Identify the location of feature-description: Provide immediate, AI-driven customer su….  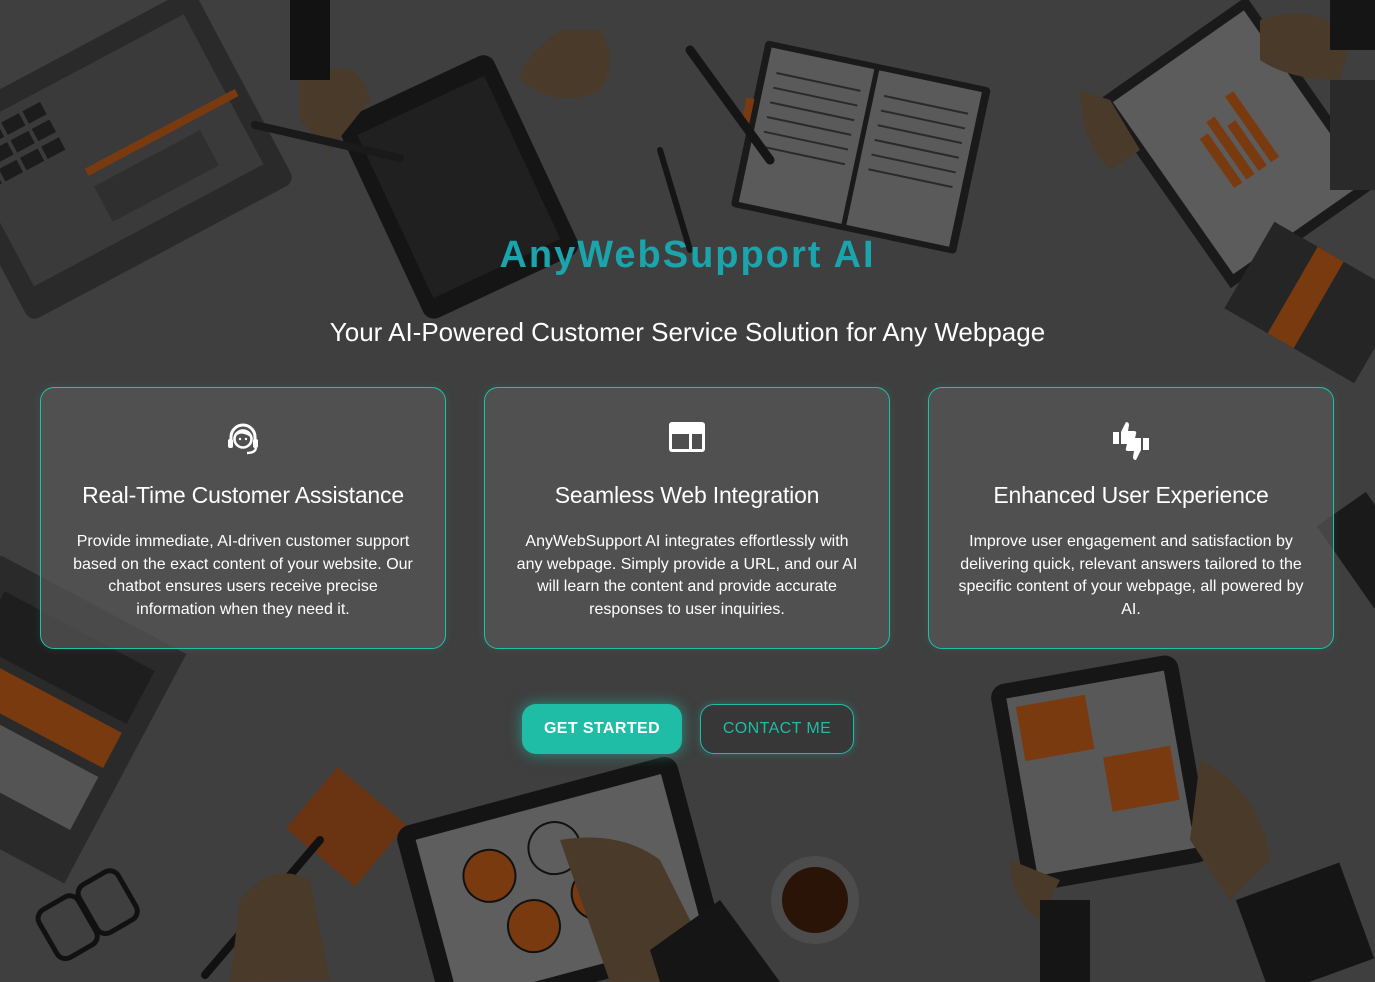
(243, 575).